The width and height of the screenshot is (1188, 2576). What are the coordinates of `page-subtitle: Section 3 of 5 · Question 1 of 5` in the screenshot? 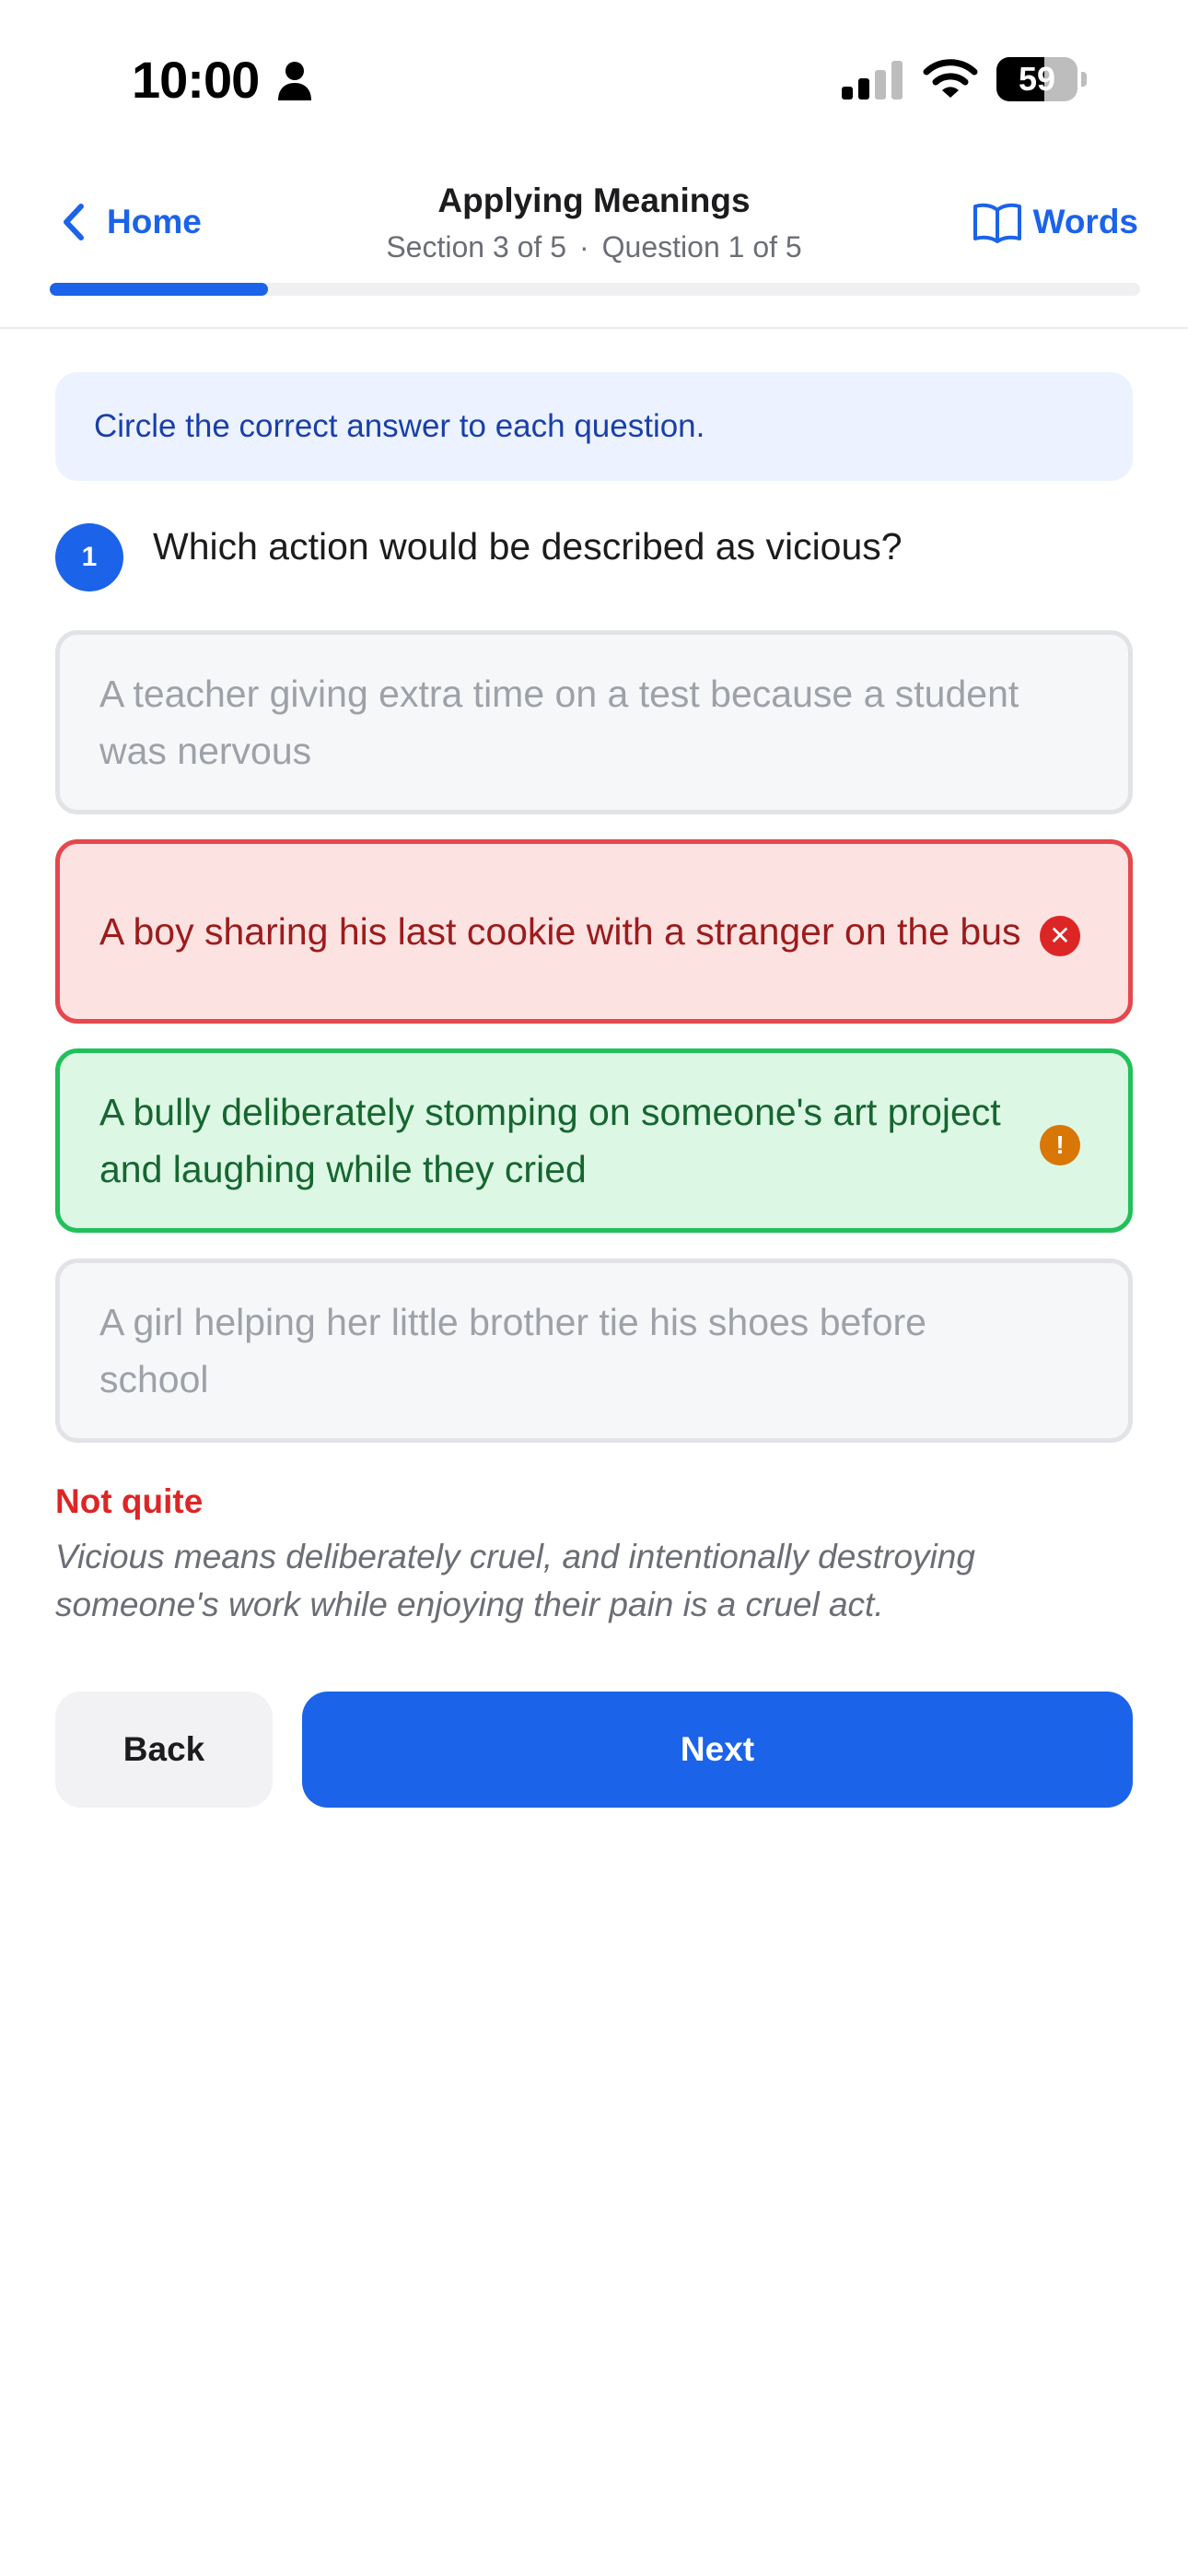 It's located at (594, 247).